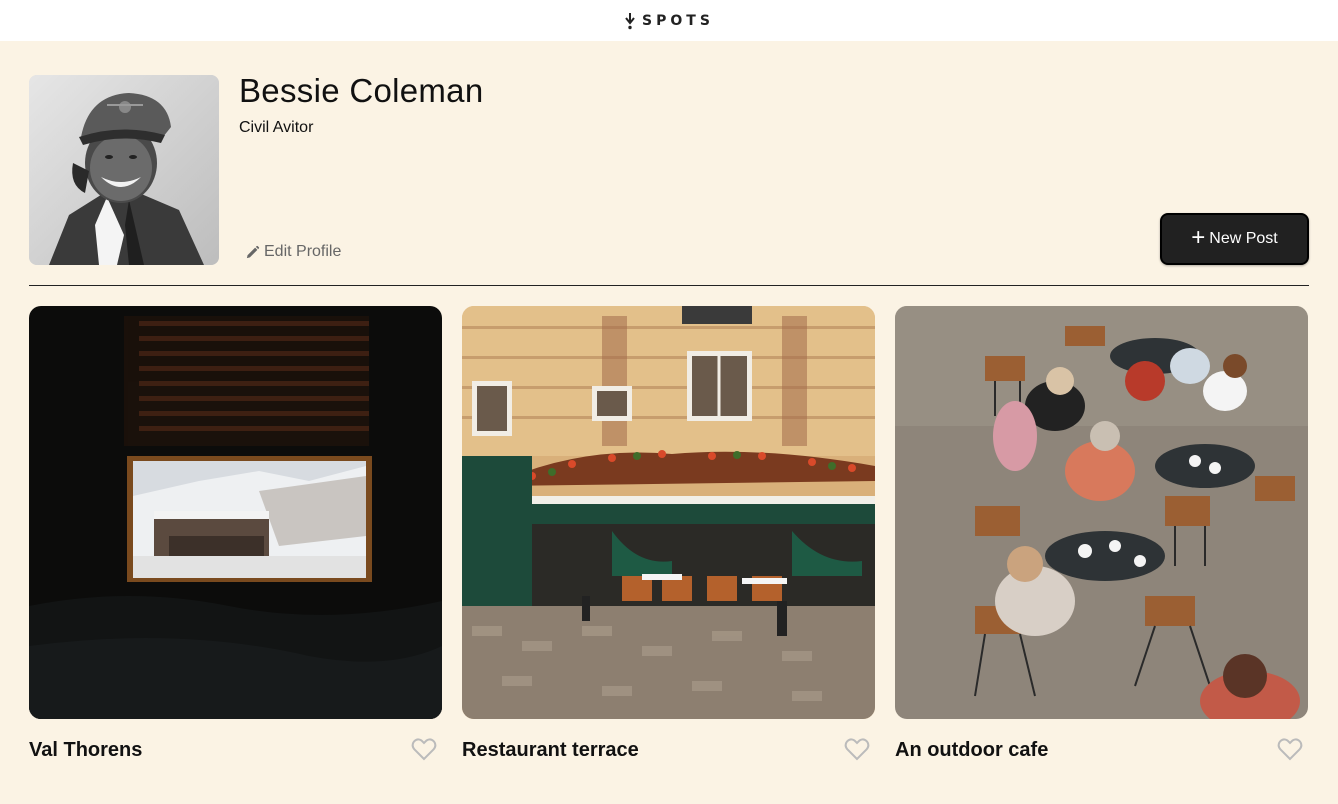 Image resolution: width=1338 pixels, height=804 pixels. I want to click on profile-description: Civil Avitor, so click(276, 127).